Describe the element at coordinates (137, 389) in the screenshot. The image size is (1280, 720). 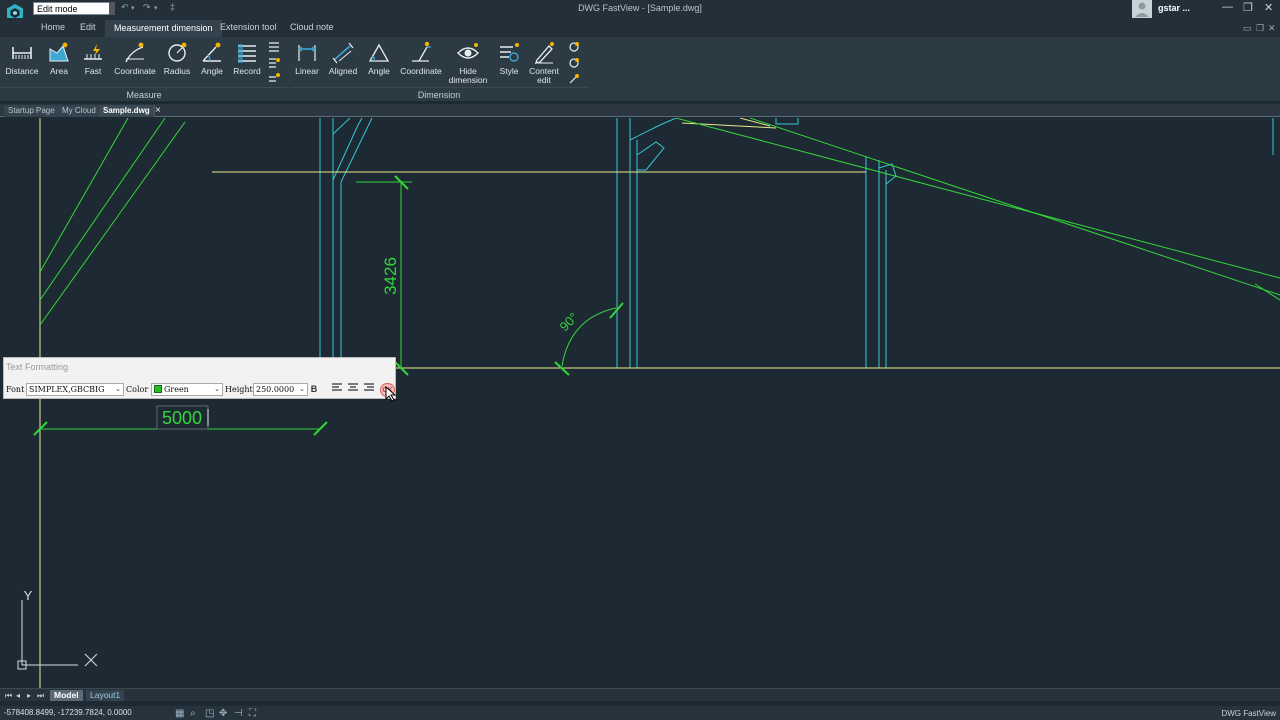
I see `color-label: Color` at that location.